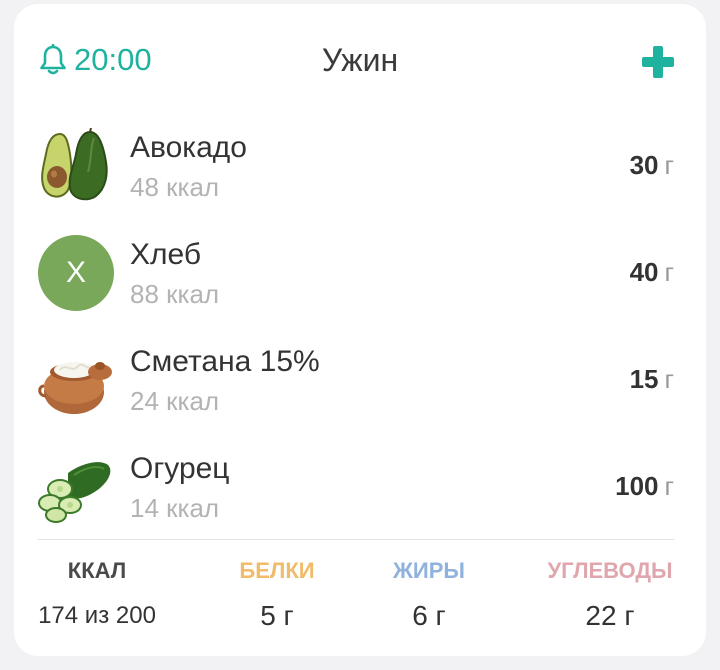 This screenshot has height=670, width=720. Describe the element at coordinates (97, 615) in the screenshot. I see `total-value: 174 из 200` at that location.